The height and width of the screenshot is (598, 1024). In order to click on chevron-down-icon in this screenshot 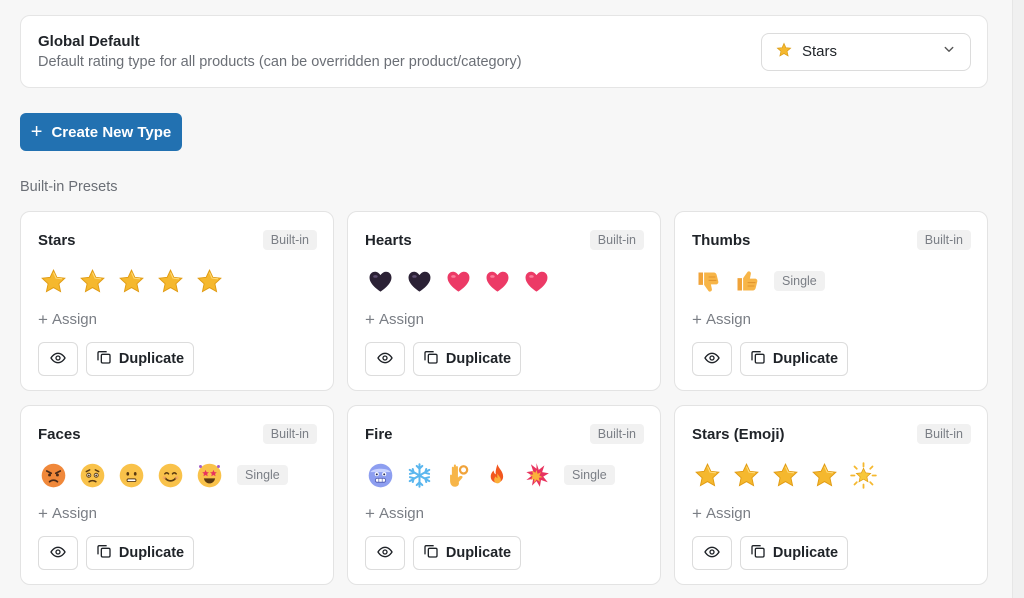, I will do `click(949, 51)`.